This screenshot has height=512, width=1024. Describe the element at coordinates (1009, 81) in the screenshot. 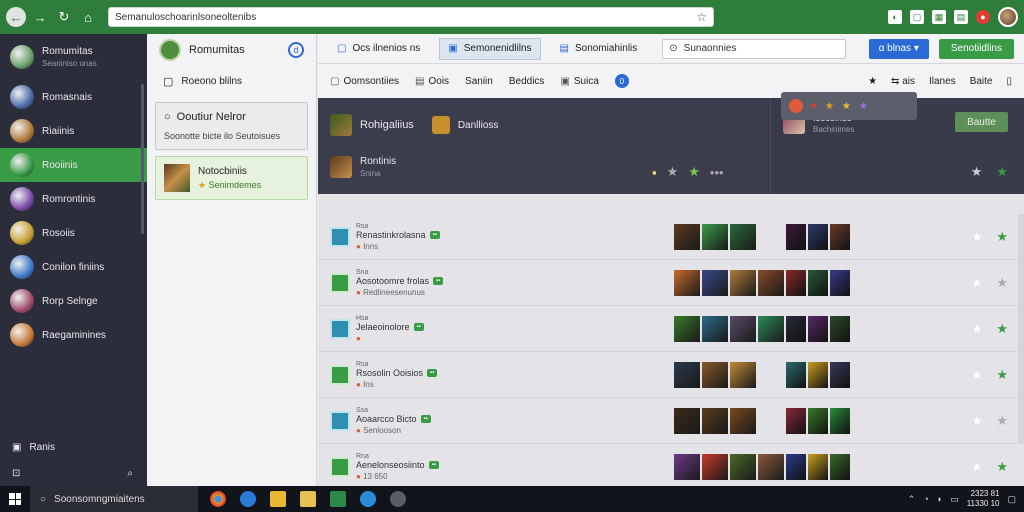

I see `more-icon: ▯` at that location.